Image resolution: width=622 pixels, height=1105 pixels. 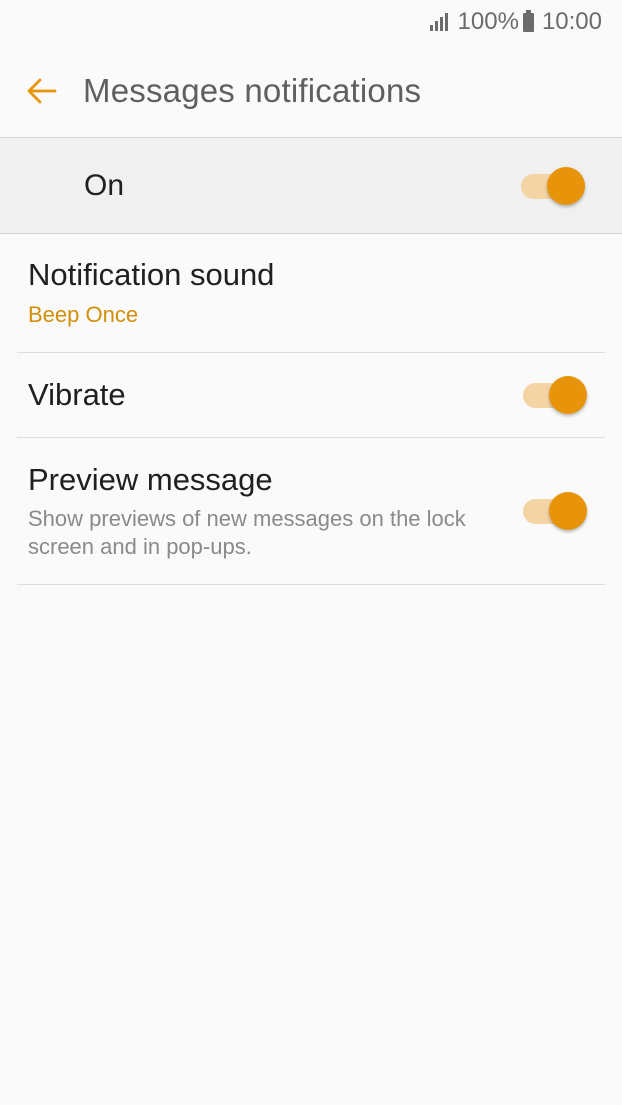 I want to click on master-switch, so click(x=555, y=186).